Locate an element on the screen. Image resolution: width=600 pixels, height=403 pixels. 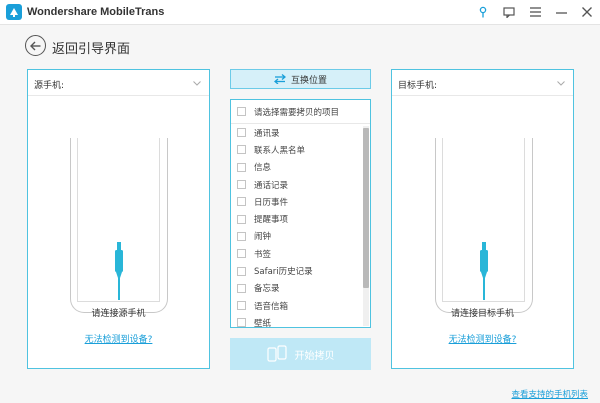
back-label: 返回引导界面 is located at coordinates (91, 47).